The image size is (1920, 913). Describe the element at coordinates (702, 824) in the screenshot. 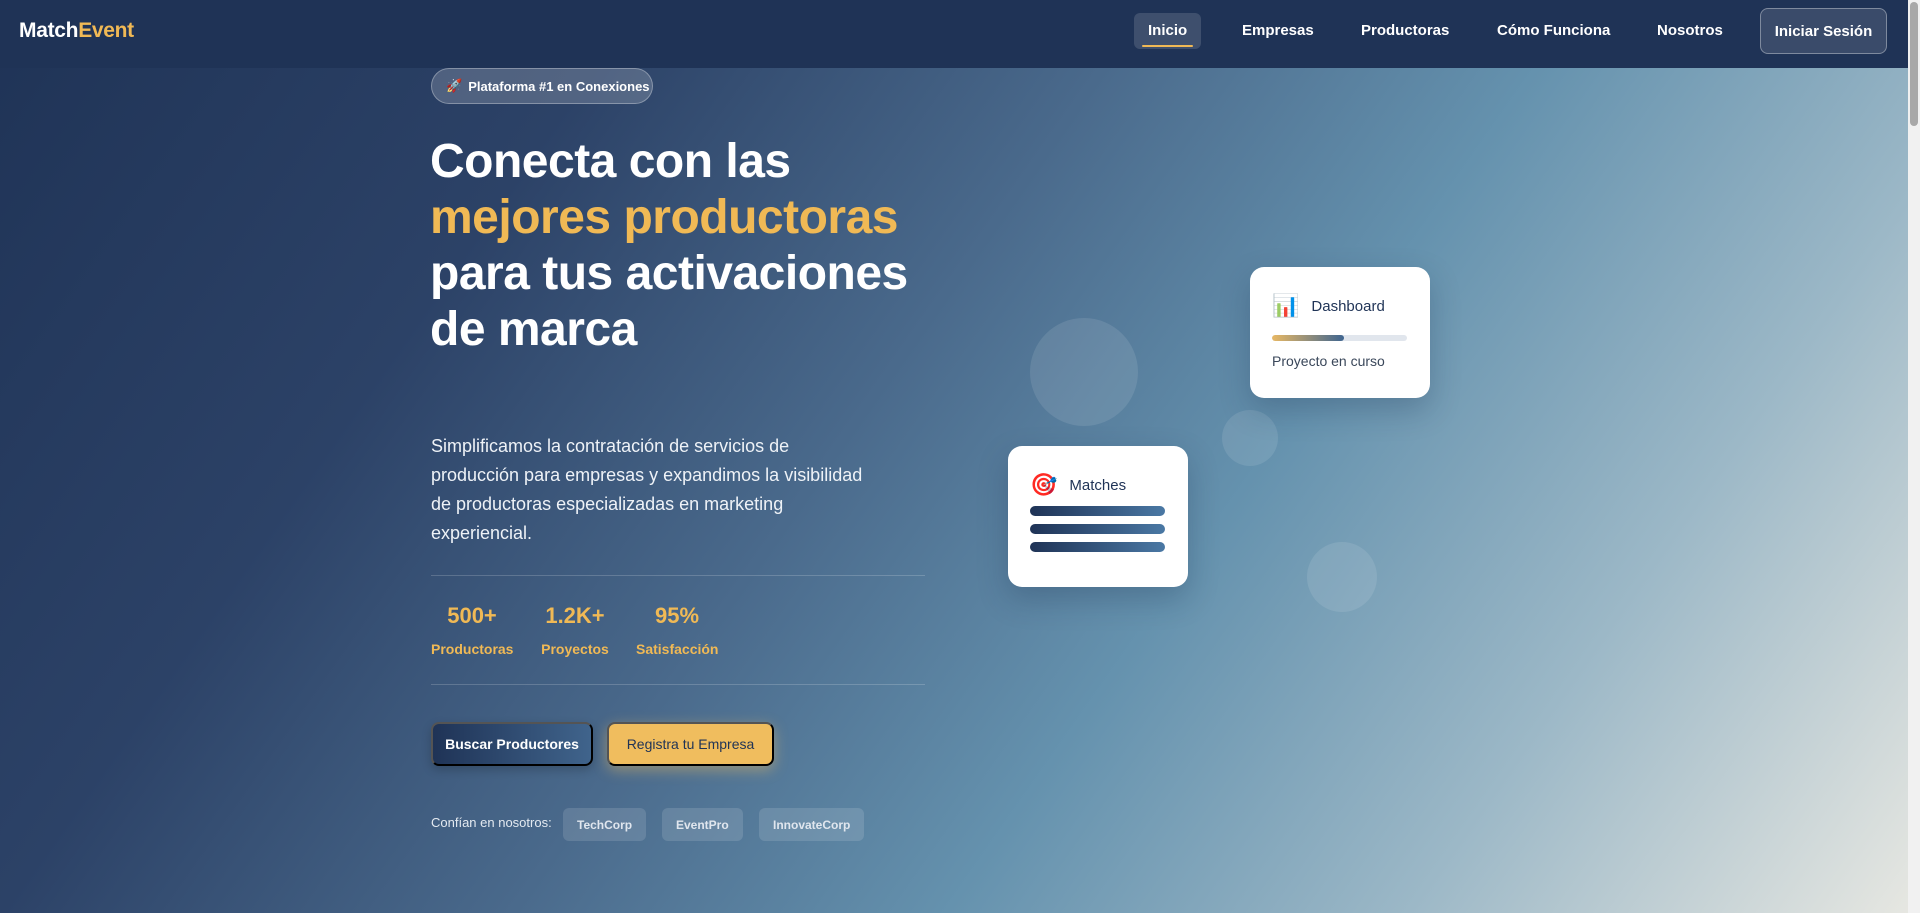

I see `trust-logo-eventpro: EventPro` at that location.